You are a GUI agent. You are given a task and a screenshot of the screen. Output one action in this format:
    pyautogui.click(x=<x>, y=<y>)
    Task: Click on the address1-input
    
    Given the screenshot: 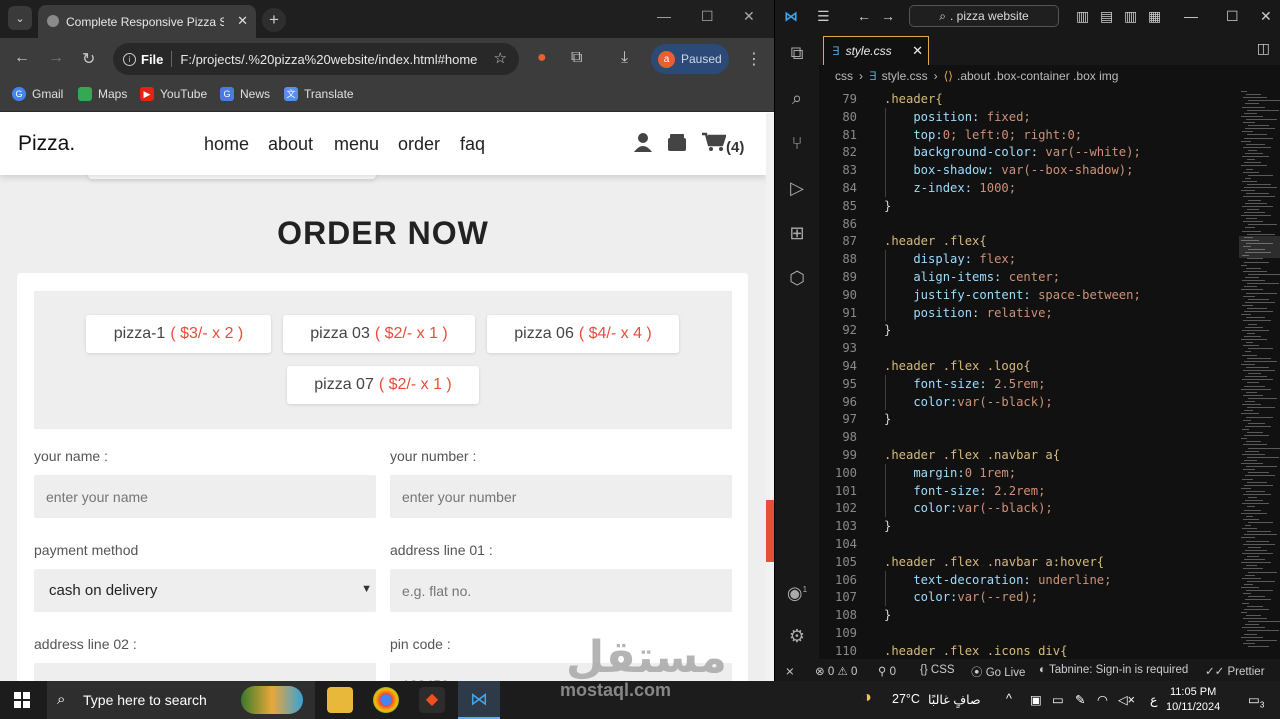 What is the action you would take?
    pyautogui.click(x=561, y=590)
    